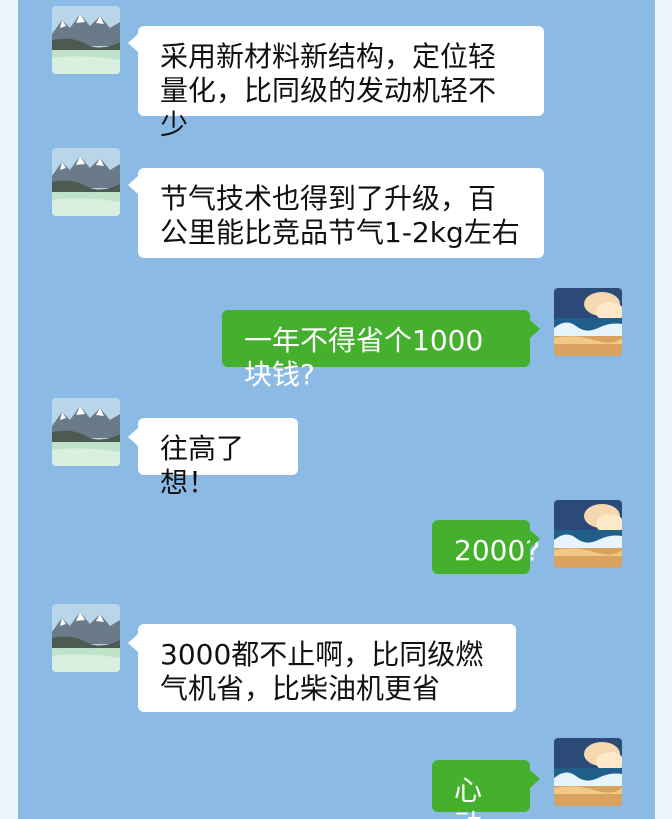  I want to click on message-bubble-incoming: 3000都不止啊，比同级燃气机省，比柴油机更省, so click(327, 668).